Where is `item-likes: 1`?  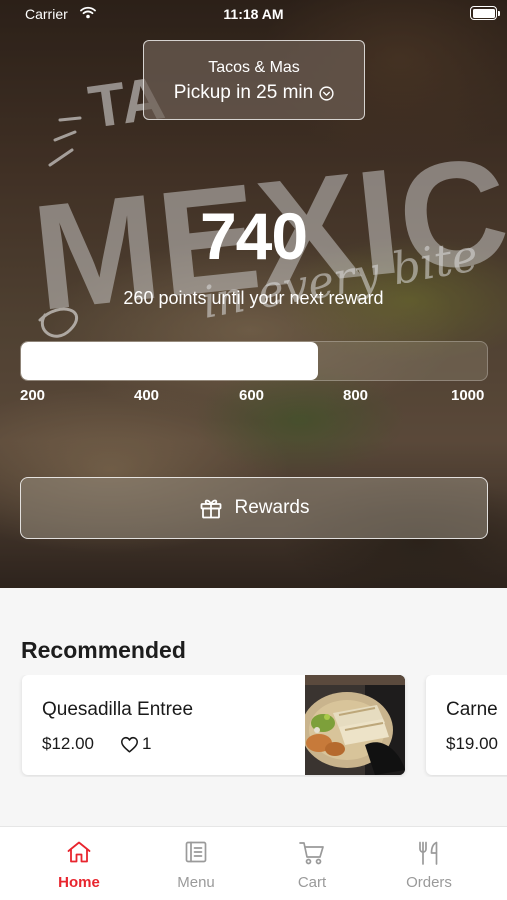
item-likes: 1 is located at coordinates (135, 744).